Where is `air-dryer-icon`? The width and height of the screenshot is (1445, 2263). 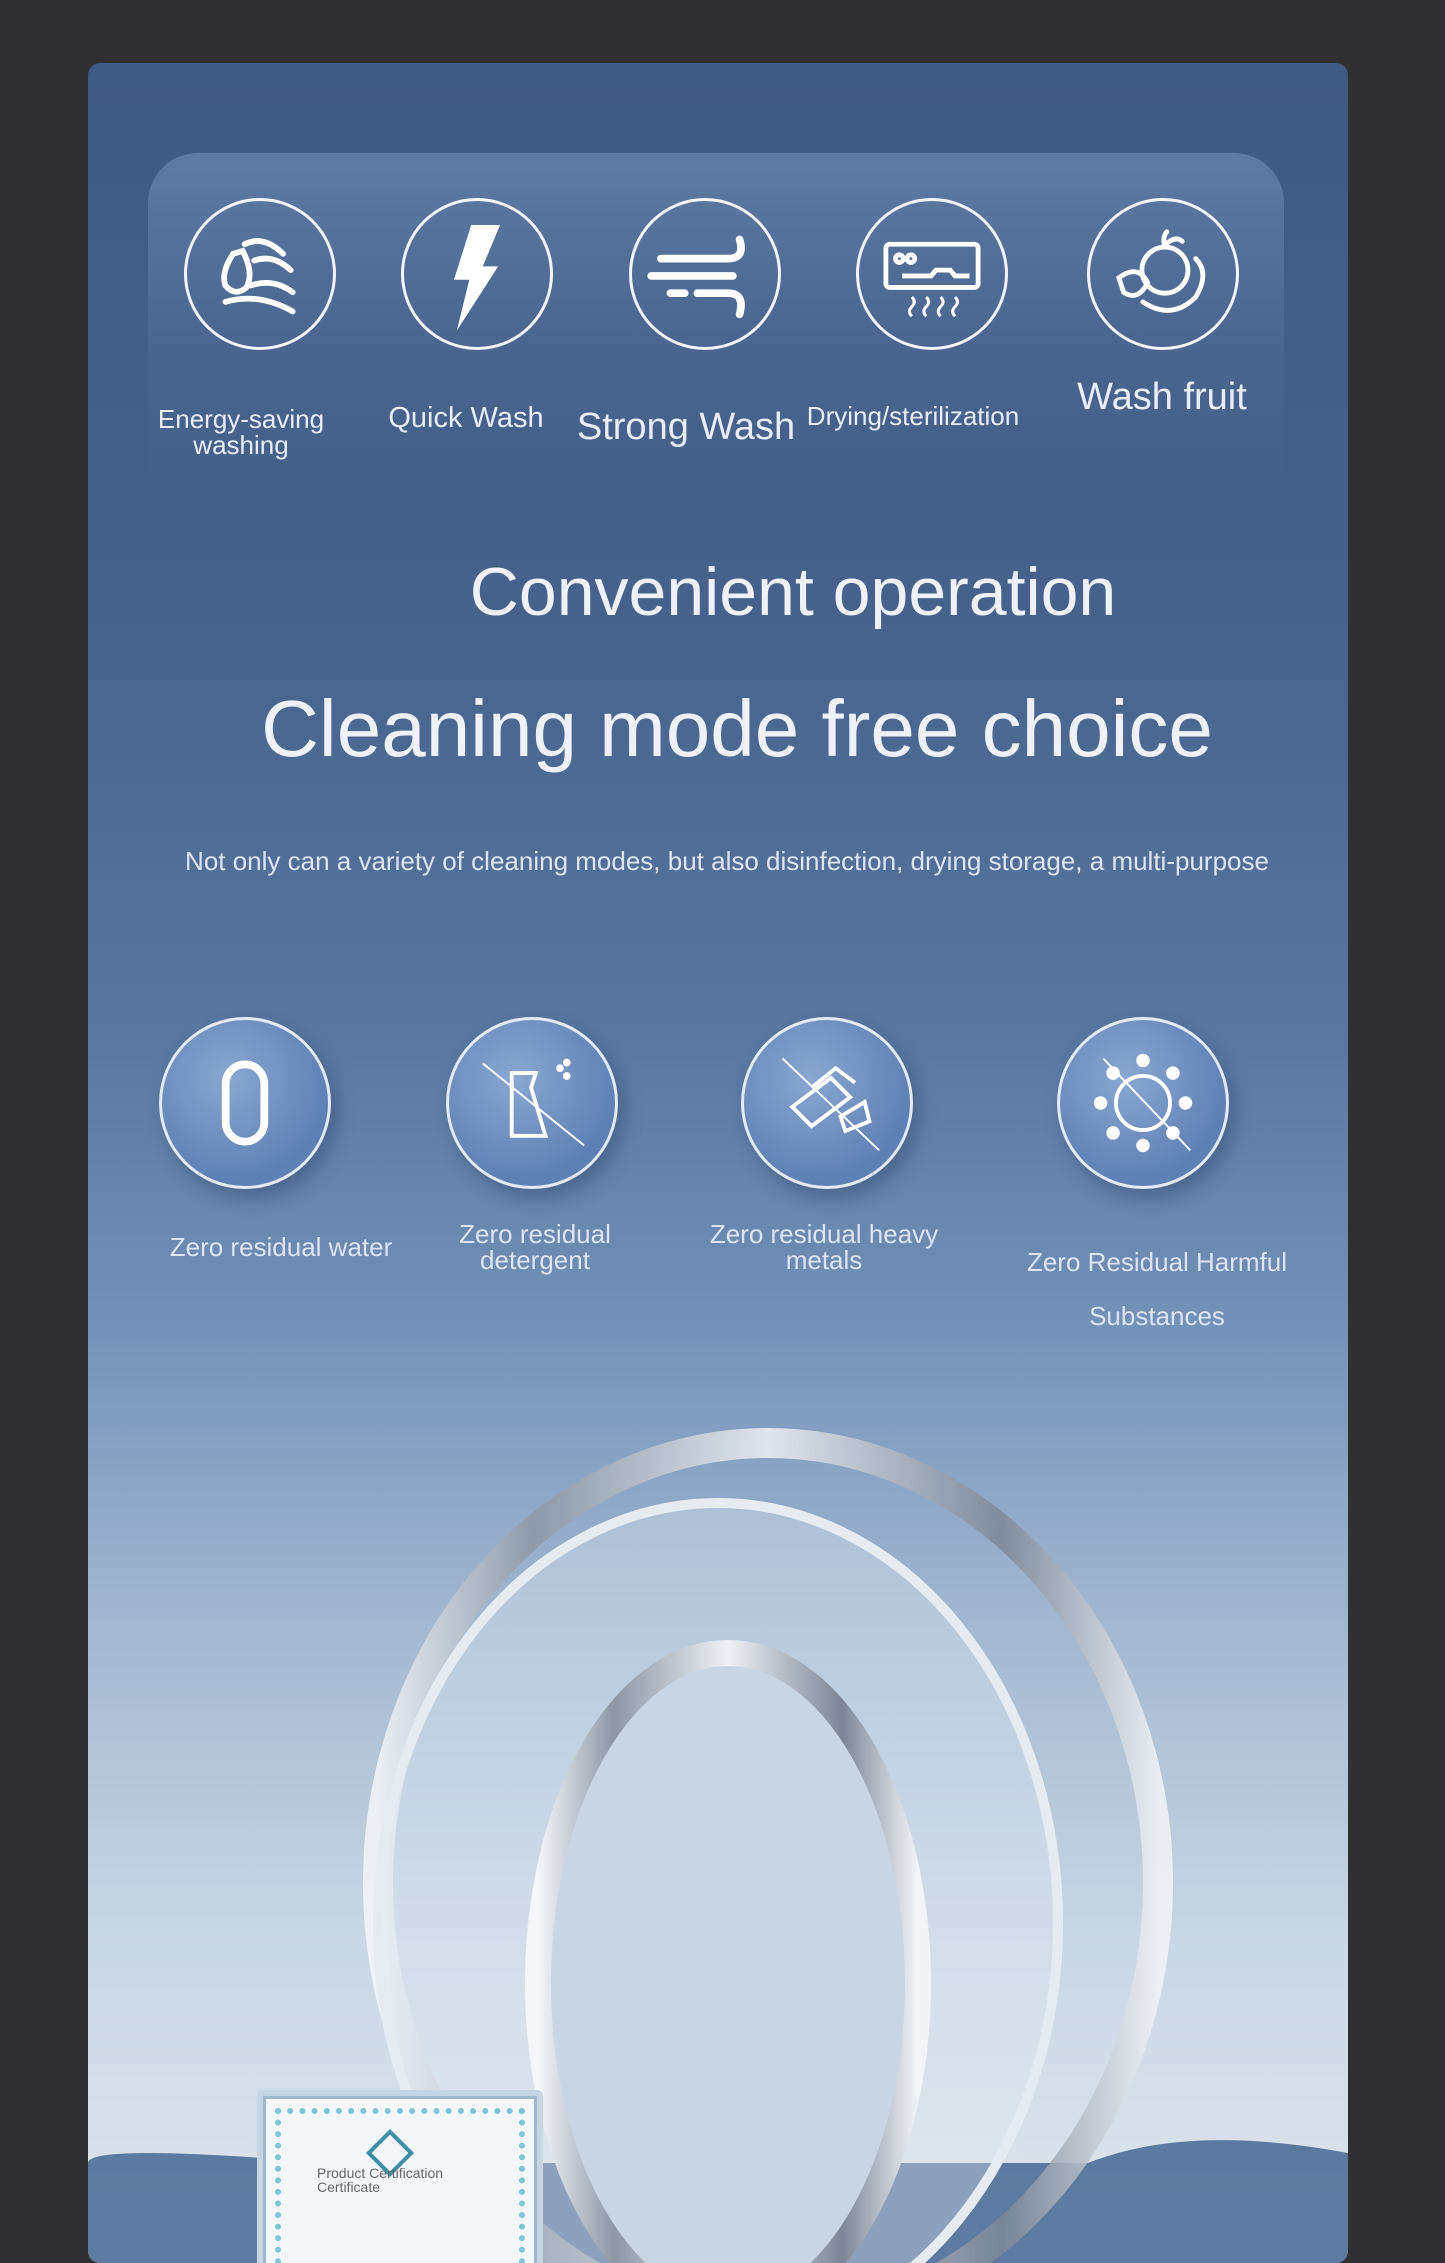
air-dryer-icon is located at coordinates (932, 274).